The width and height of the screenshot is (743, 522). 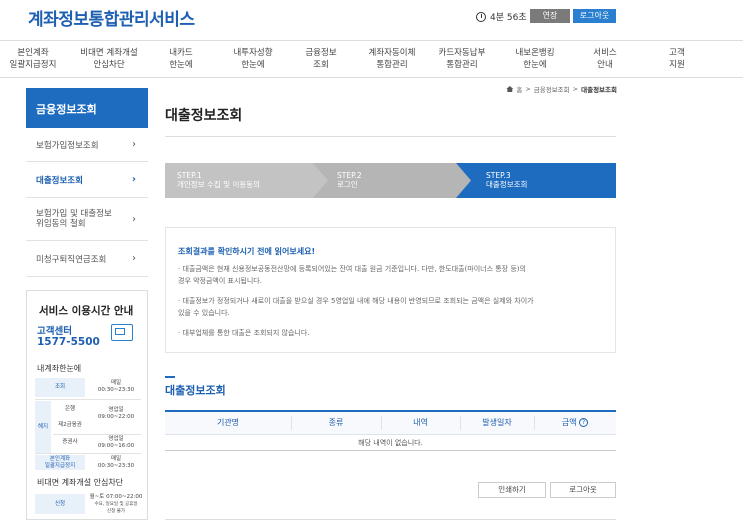 What do you see at coordinates (116, 442) in the screenshot?
I see `hours-securities-value: 영업일 09:00~16:00` at bounding box center [116, 442].